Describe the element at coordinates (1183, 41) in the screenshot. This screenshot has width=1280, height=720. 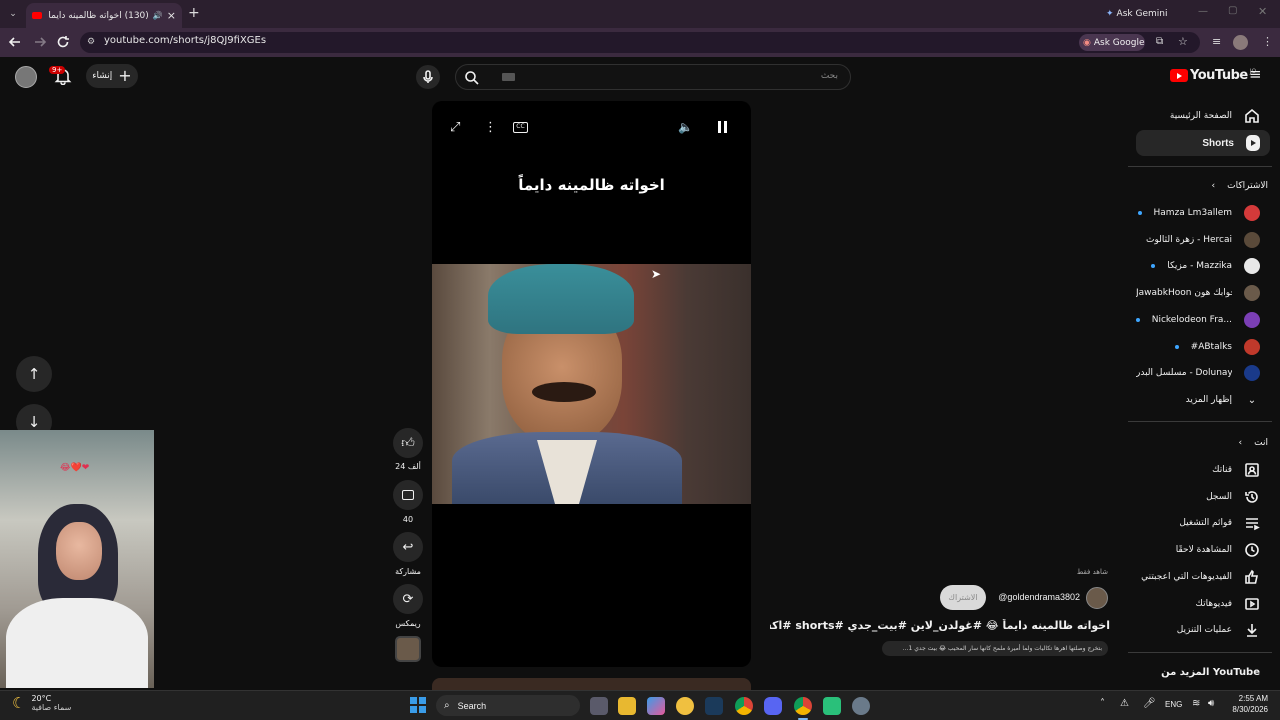
I see `bookmark-star-icon: ☆` at that location.